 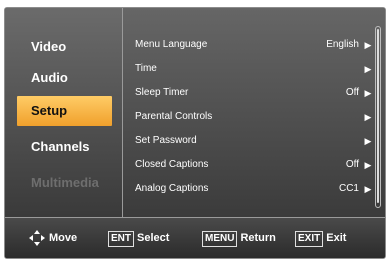 I want to click on menu-row-menu-language: Menu Language English ▶, so click(x=254, y=45).